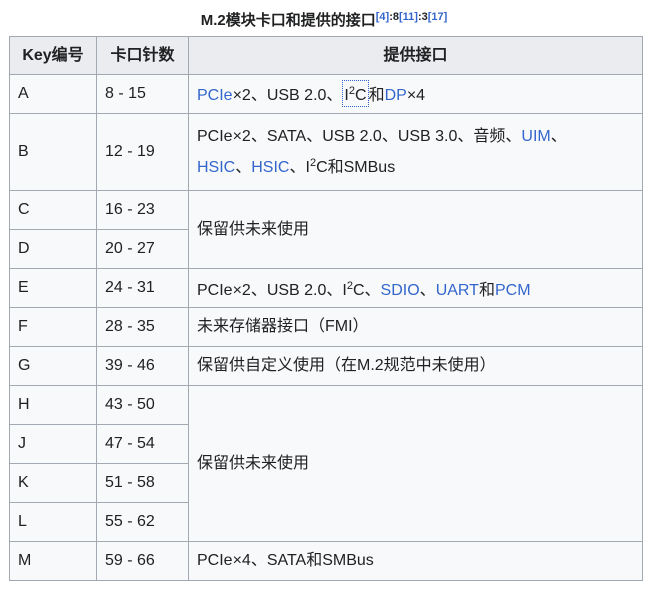 This screenshot has height=594, width=648. I want to click on key-cell: E, so click(53, 288).